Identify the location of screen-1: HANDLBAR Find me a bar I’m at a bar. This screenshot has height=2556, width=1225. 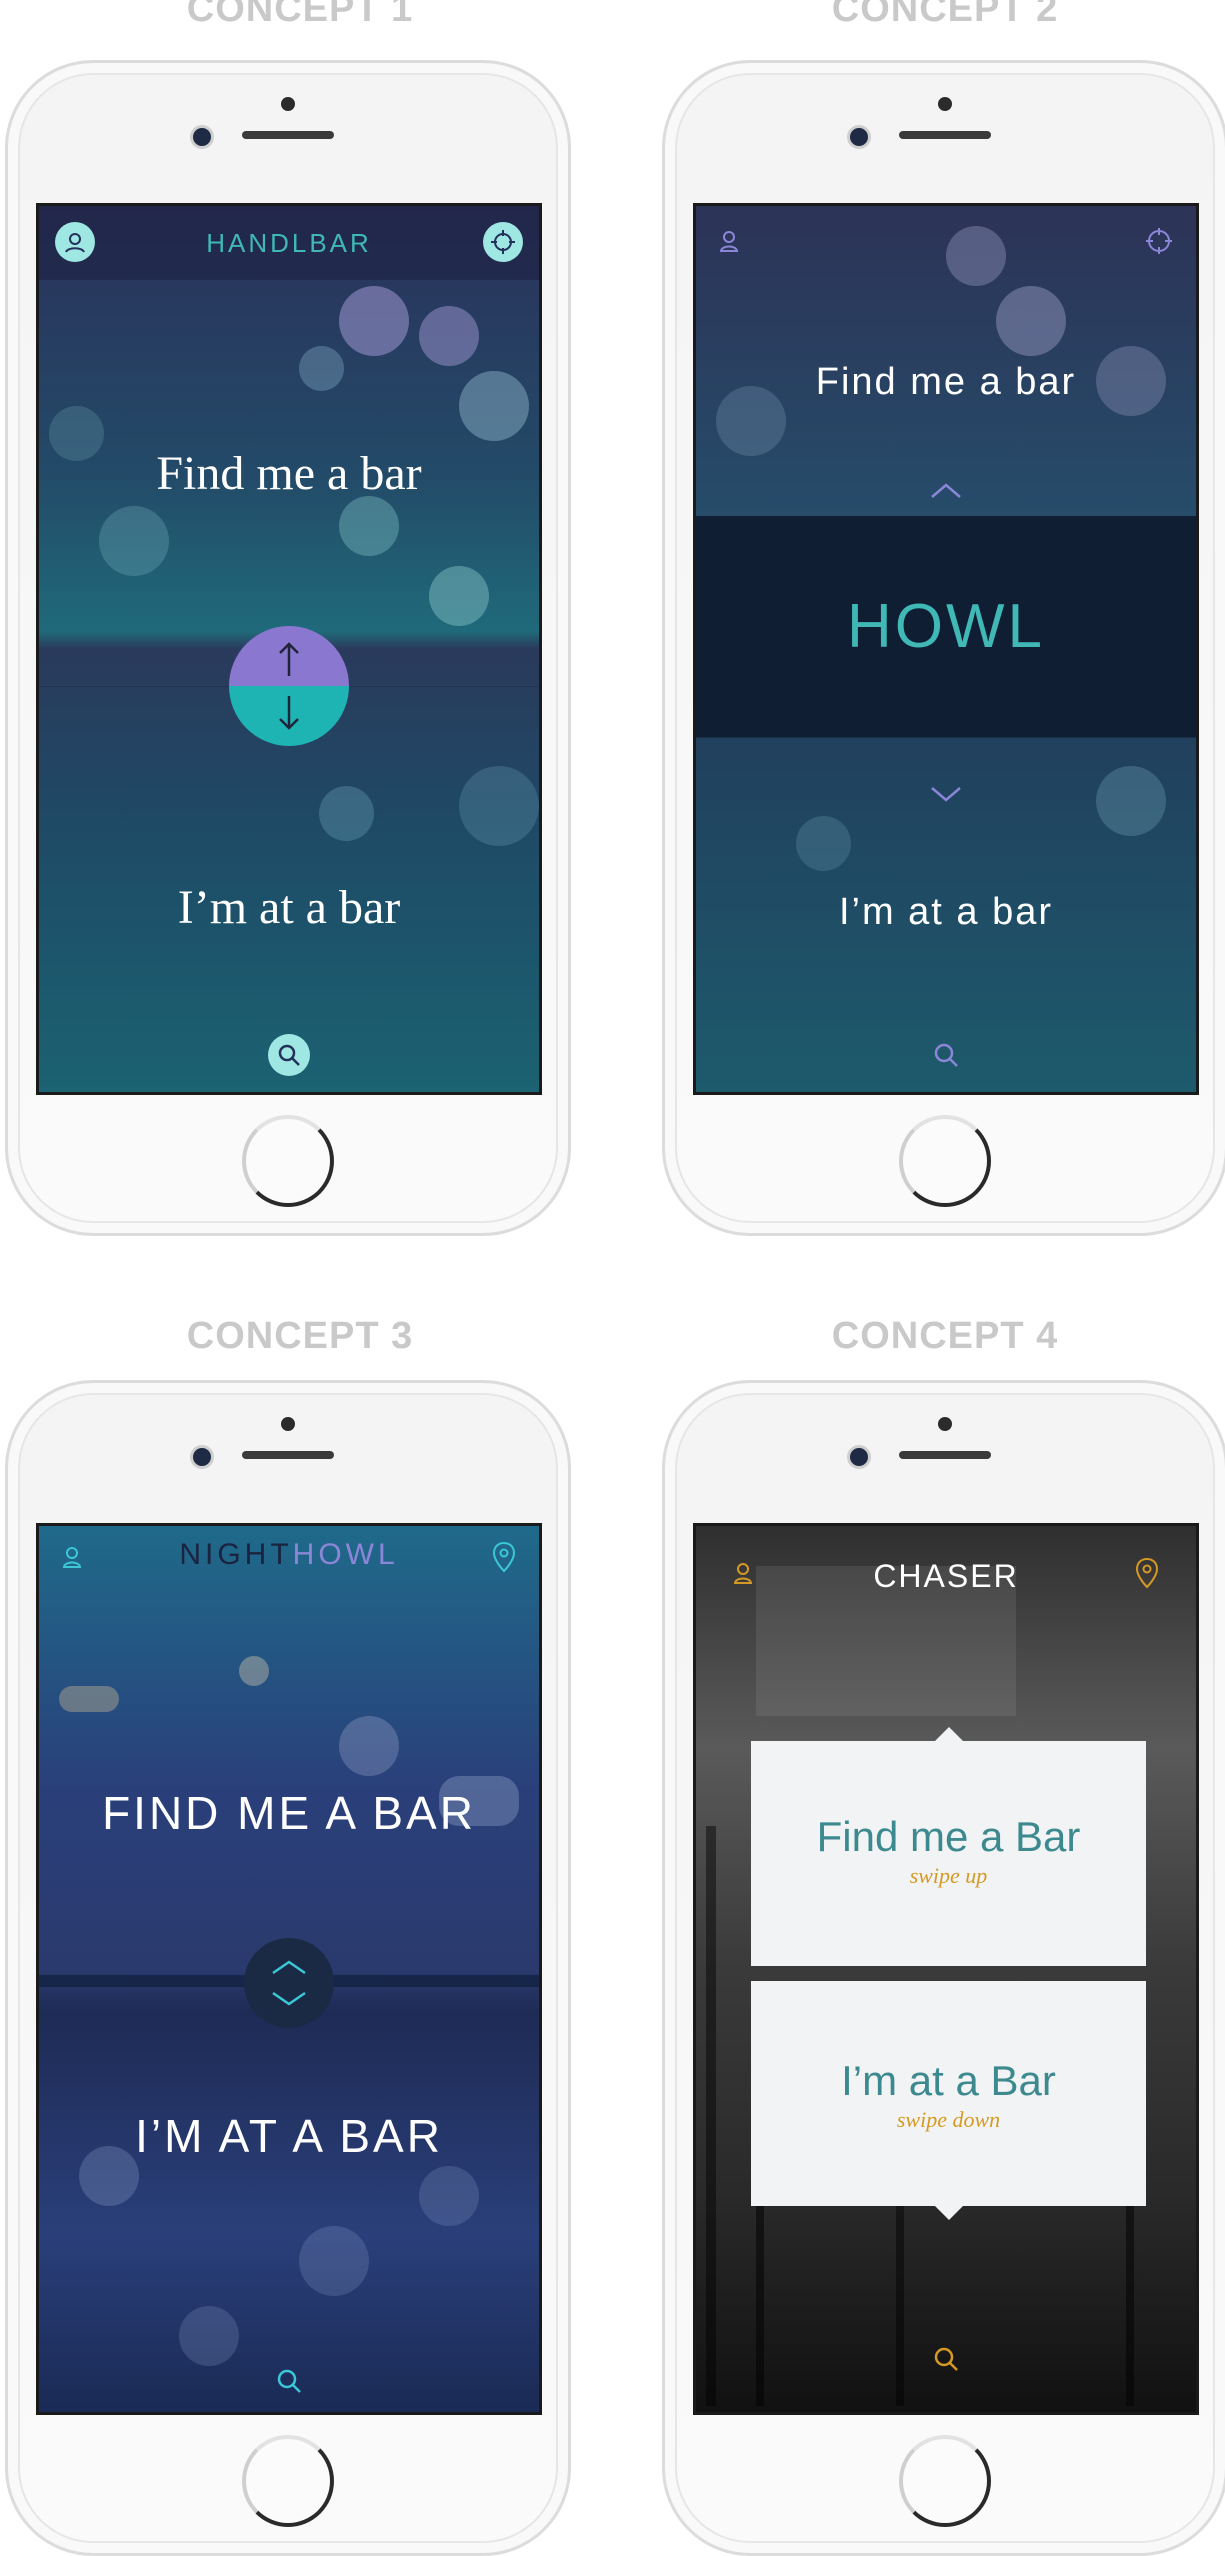
(289, 649).